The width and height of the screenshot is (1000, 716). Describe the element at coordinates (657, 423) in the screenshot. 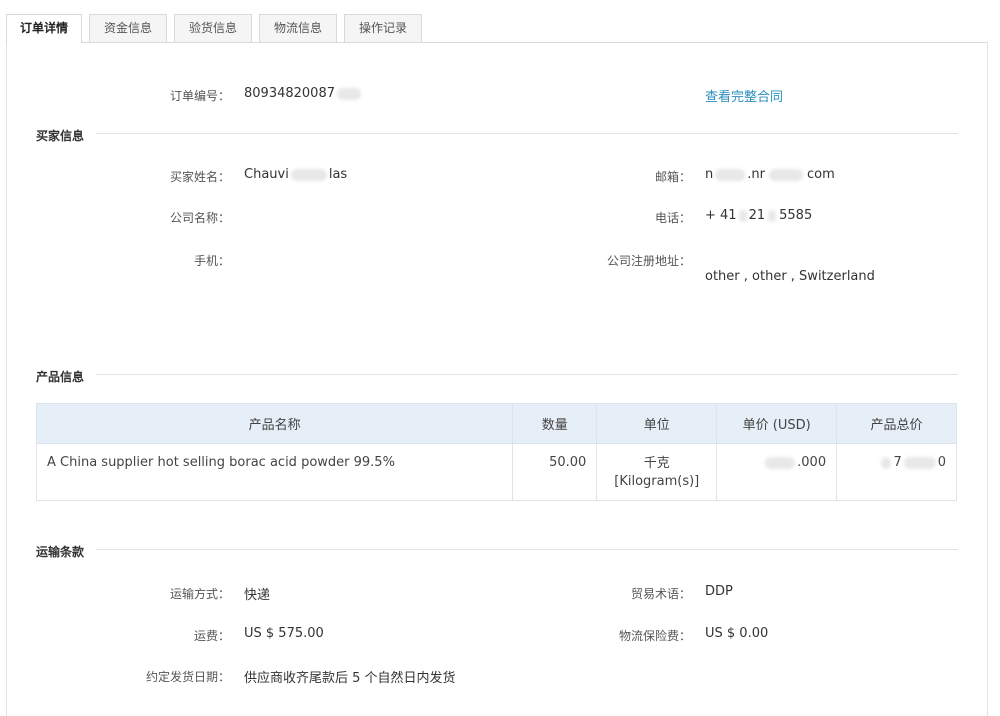

I see `column-header-unit: 单位` at that location.